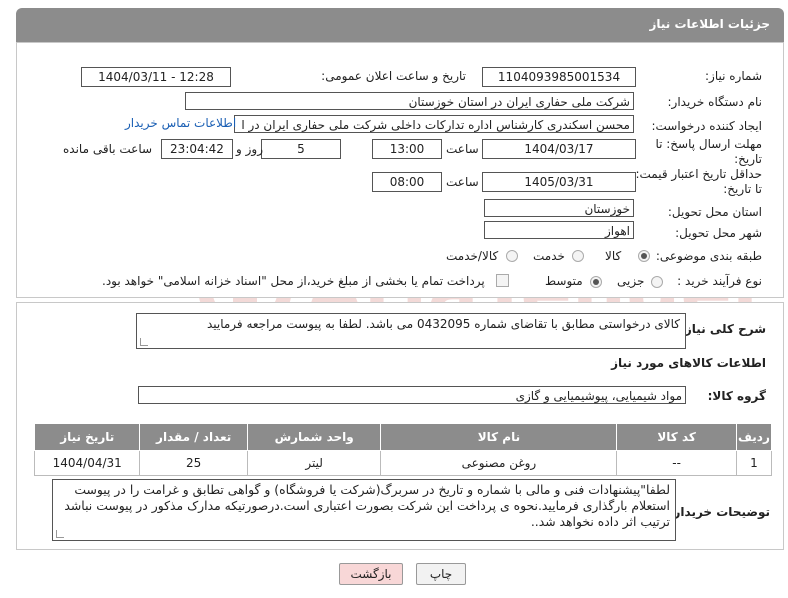  What do you see at coordinates (715, 102) in the screenshot?
I see `buyer-org-label: نام دستگاه خریدار:` at bounding box center [715, 102].